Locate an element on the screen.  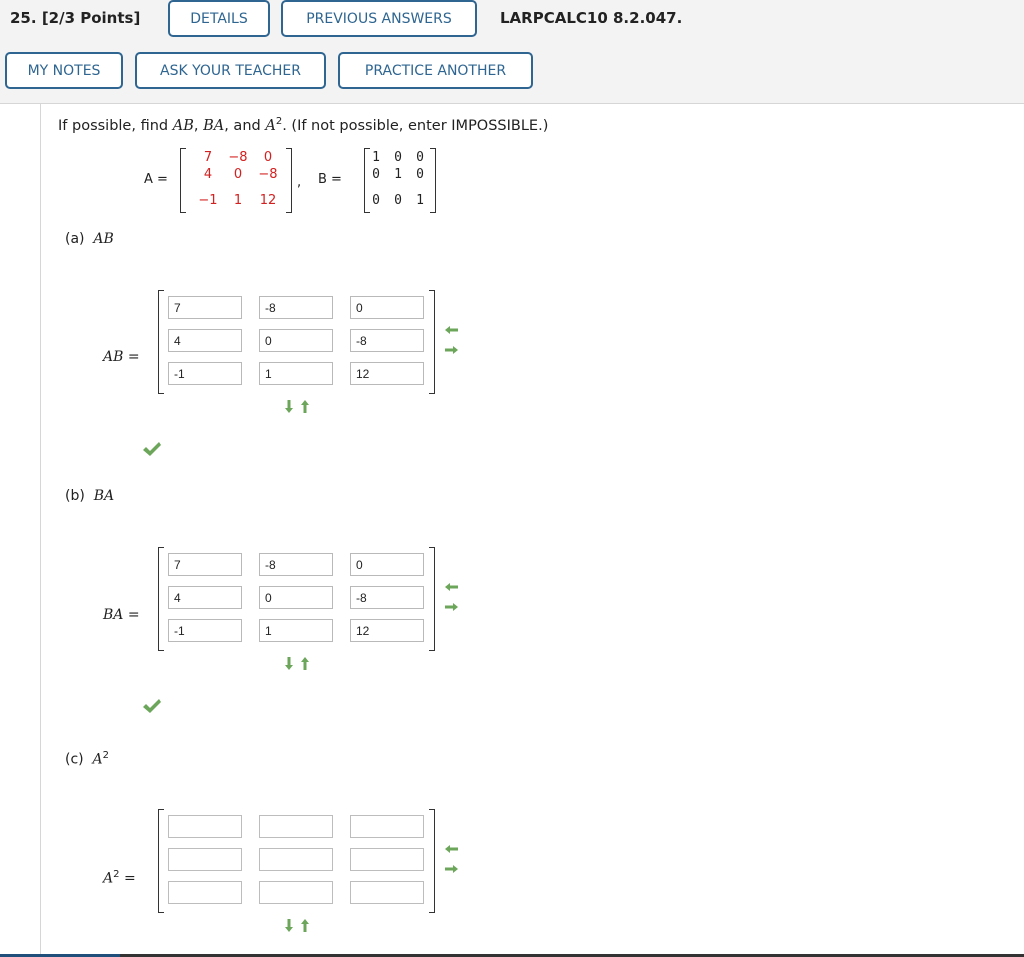
matrix-a-left-bracket is located at coordinates (183, 180).